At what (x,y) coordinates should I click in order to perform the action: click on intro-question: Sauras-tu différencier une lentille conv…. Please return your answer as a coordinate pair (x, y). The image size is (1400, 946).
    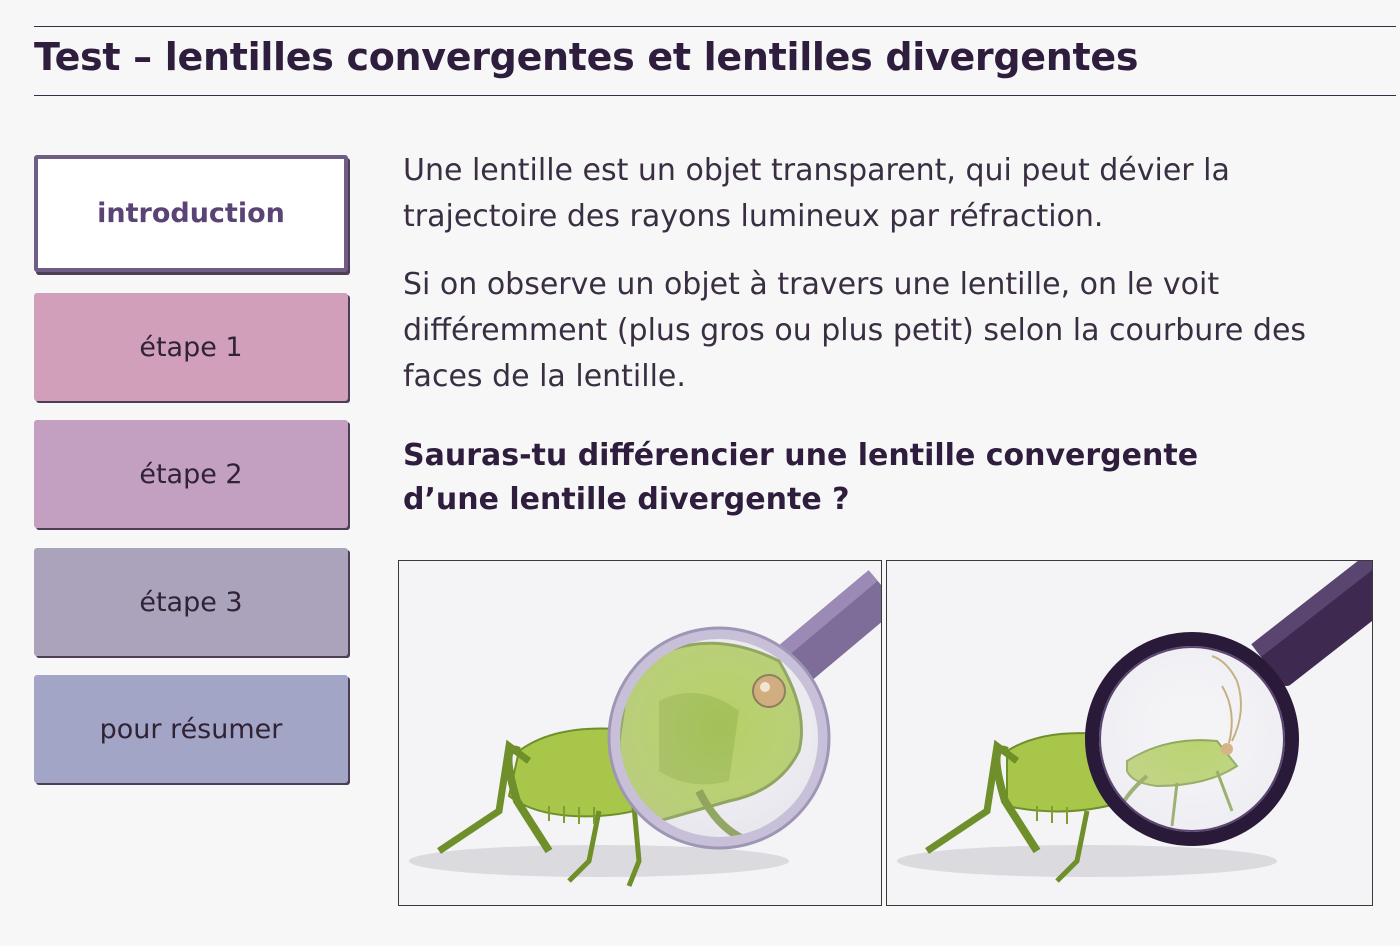
    Looking at the image, I should click on (801, 477).